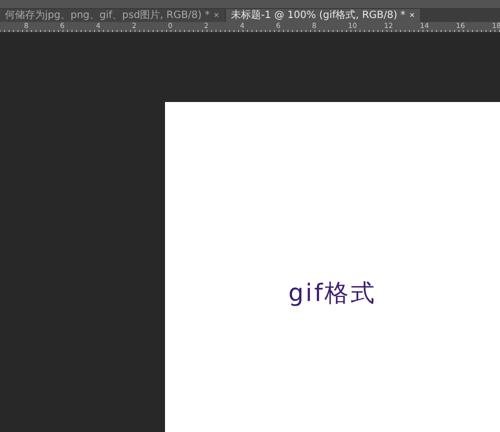 The image size is (500, 432). Describe the element at coordinates (112, 15) in the screenshot. I see `document-tab: 何储存为jpg、png、gif、psd图片, RGB/8) * ×` at that location.